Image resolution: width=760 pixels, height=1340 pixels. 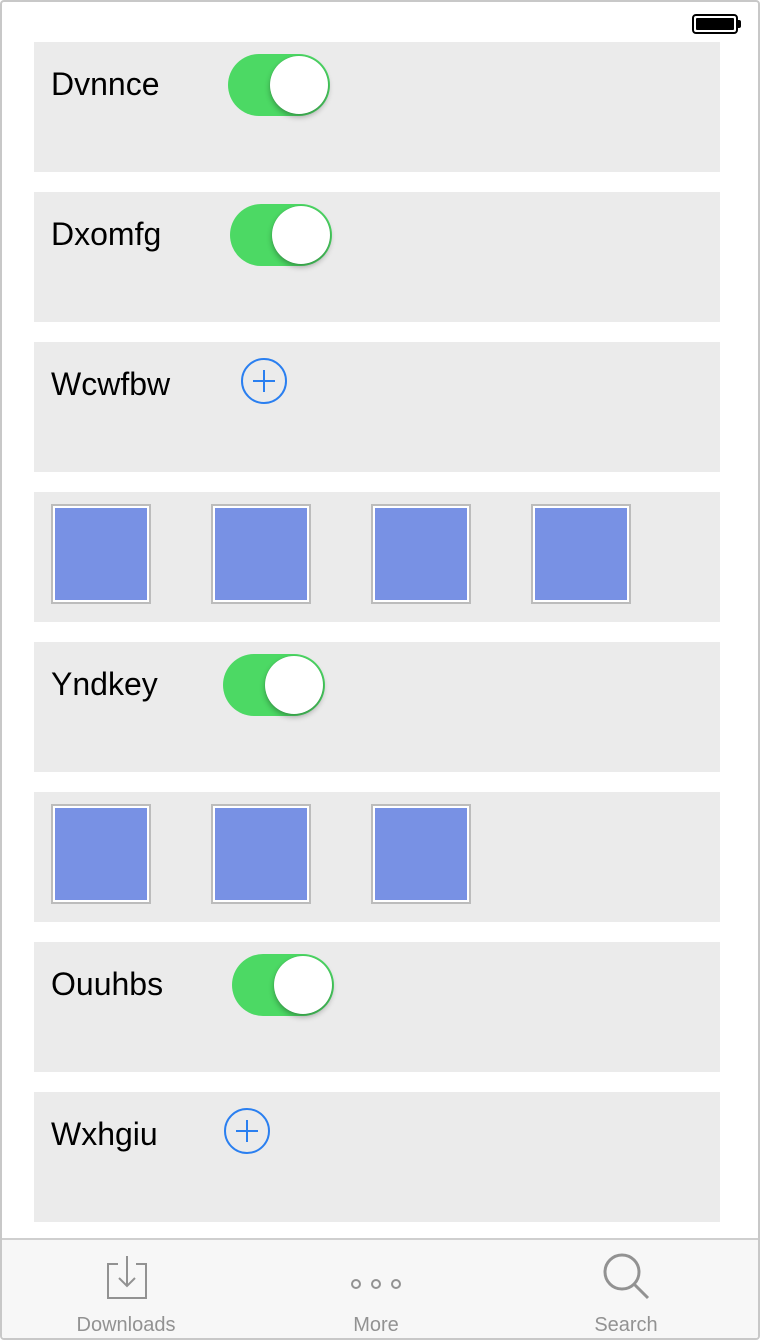 I want to click on cell-label: Ouuhbs, so click(x=107, y=984).